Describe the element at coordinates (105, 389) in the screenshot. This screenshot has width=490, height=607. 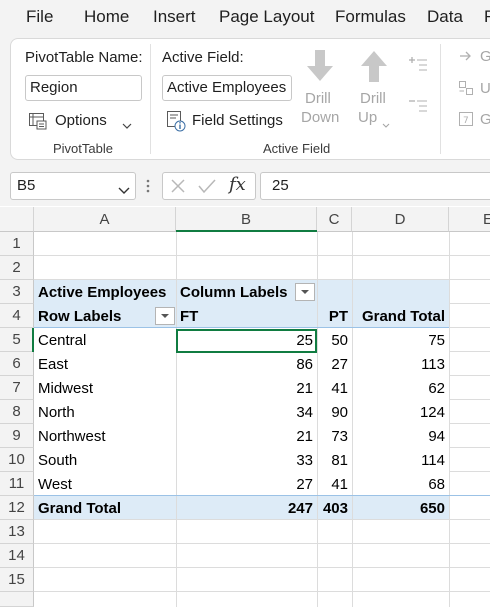
I see `pivot-row-label: Midwest` at that location.